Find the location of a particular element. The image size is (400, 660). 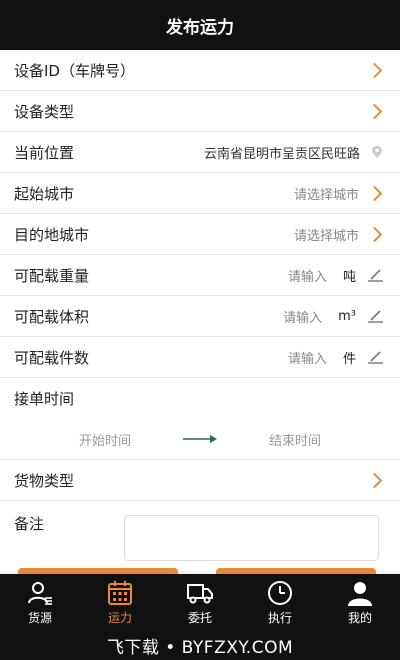

cargo-type-row: 货物类型 is located at coordinates (200, 480).